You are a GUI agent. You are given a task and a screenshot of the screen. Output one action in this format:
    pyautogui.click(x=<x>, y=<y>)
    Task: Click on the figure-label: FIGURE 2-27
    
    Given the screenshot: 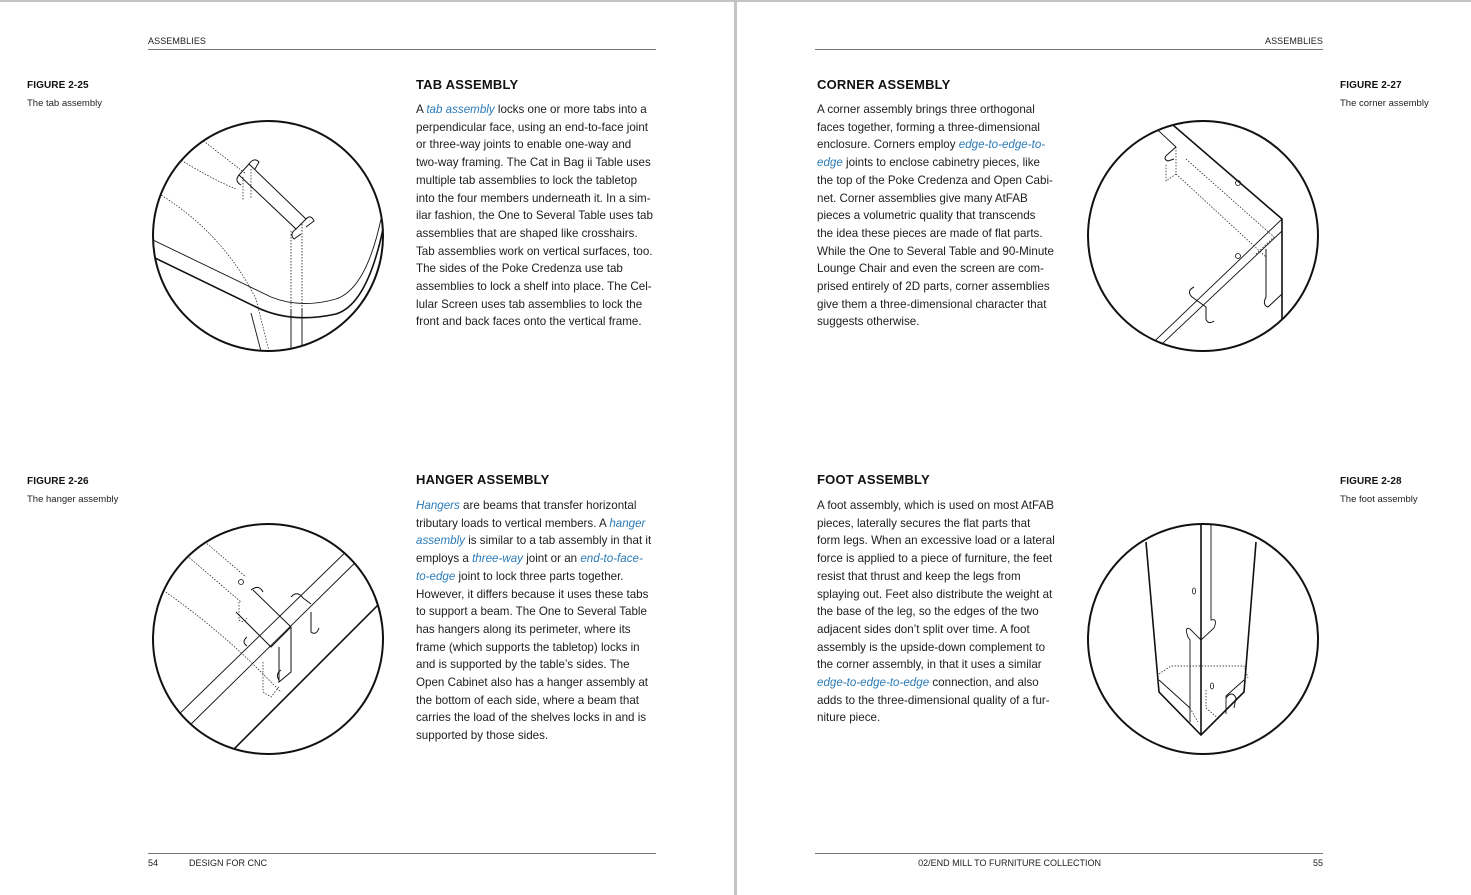 What is the action you would take?
    pyautogui.click(x=1371, y=85)
    